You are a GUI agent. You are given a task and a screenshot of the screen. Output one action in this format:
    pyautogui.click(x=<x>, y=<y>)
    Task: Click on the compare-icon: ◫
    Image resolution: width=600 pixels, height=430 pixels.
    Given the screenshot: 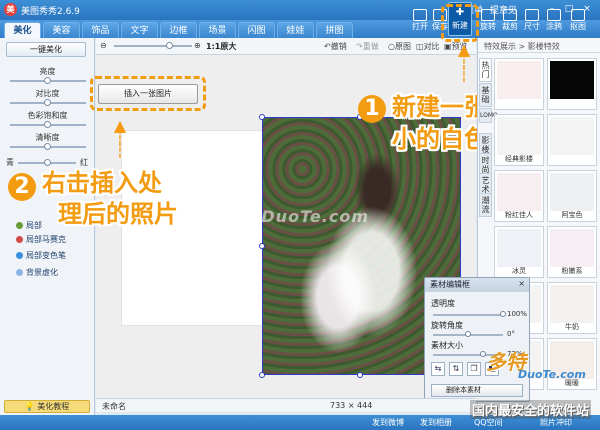 What is the action you would take?
    pyautogui.click(x=420, y=46)
    